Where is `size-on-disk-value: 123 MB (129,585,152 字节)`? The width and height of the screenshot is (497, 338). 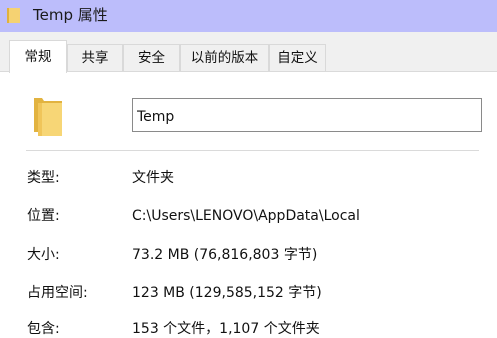
size-on-disk-value: 123 MB (129,585,152 字节) is located at coordinates (227, 293).